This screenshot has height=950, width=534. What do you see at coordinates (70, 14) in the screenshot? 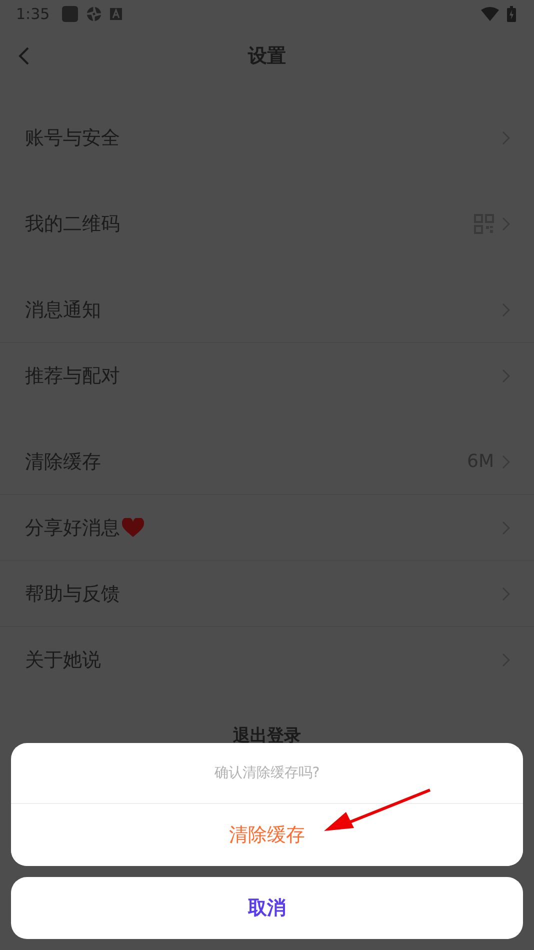
I see `app-square-icon` at bounding box center [70, 14].